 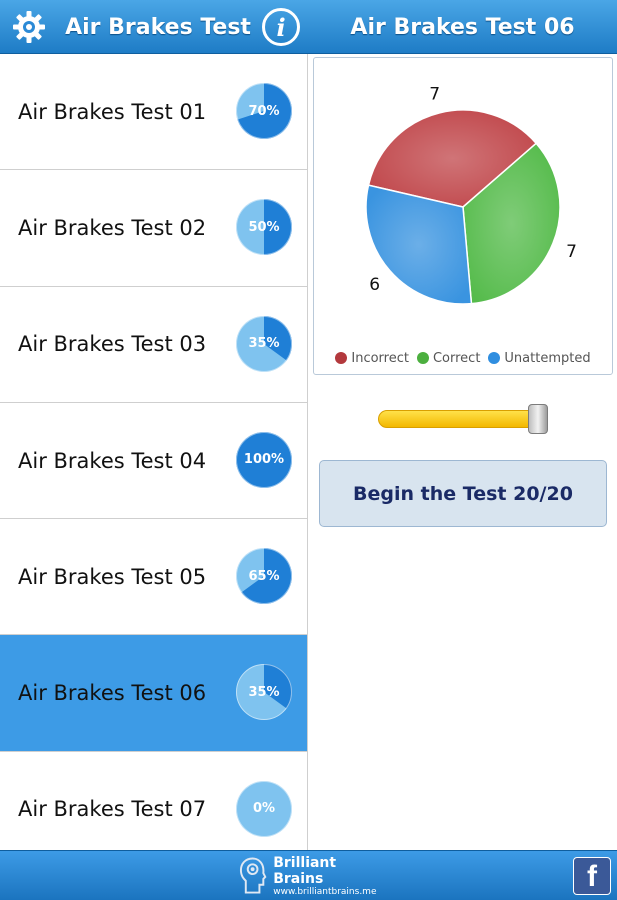 I want to click on test-row-label: Air Brakes Test 02, so click(x=112, y=227).